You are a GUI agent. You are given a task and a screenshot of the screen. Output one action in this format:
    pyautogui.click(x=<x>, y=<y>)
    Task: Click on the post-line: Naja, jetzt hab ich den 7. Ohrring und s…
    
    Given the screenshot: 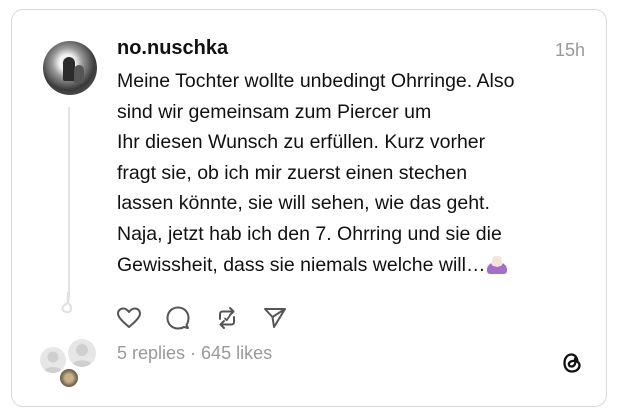 What is the action you would take?
    pyautogui.click(x=309, y=233)
    